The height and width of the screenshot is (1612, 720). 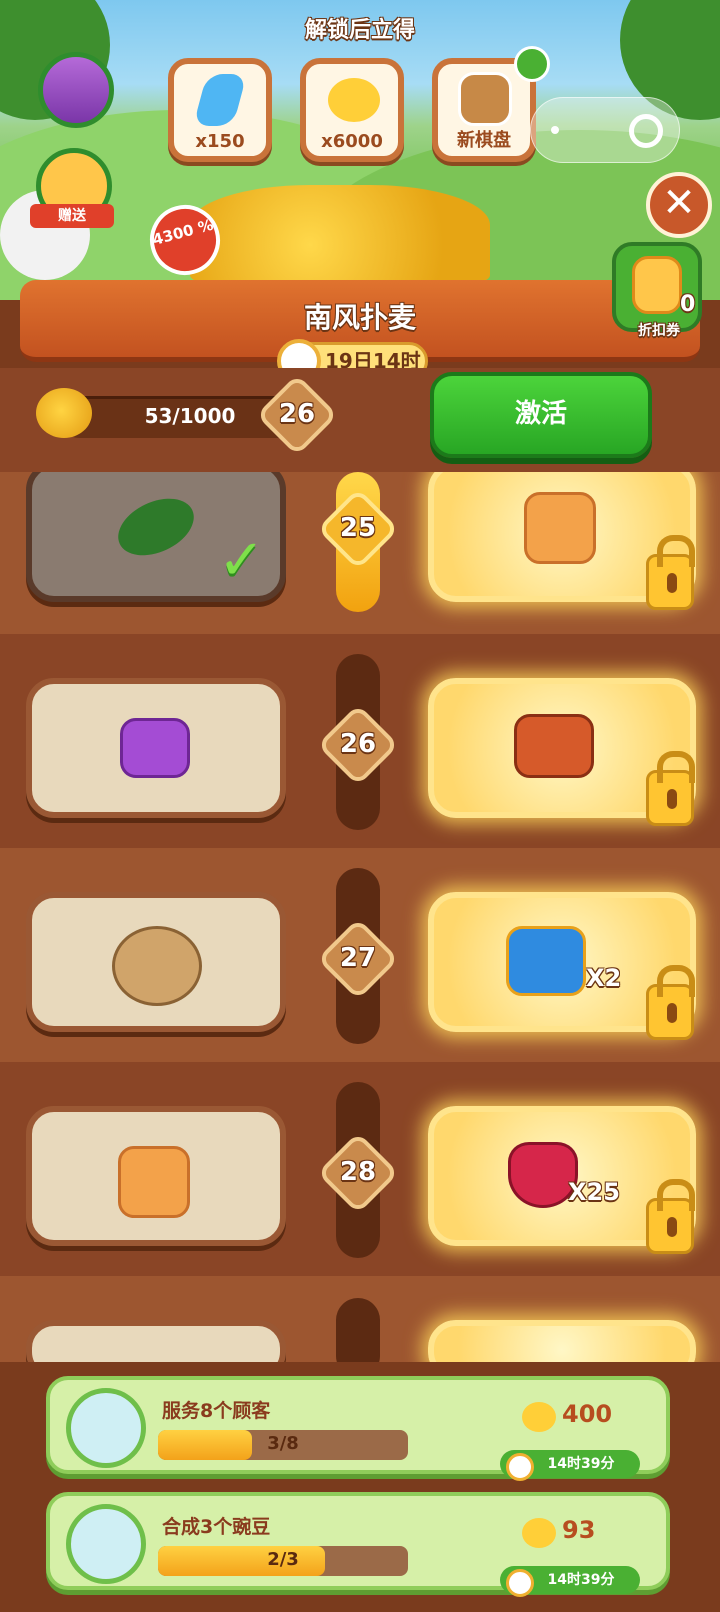 I want to click on free-reward-card-next, so click(x=156, y=1341).